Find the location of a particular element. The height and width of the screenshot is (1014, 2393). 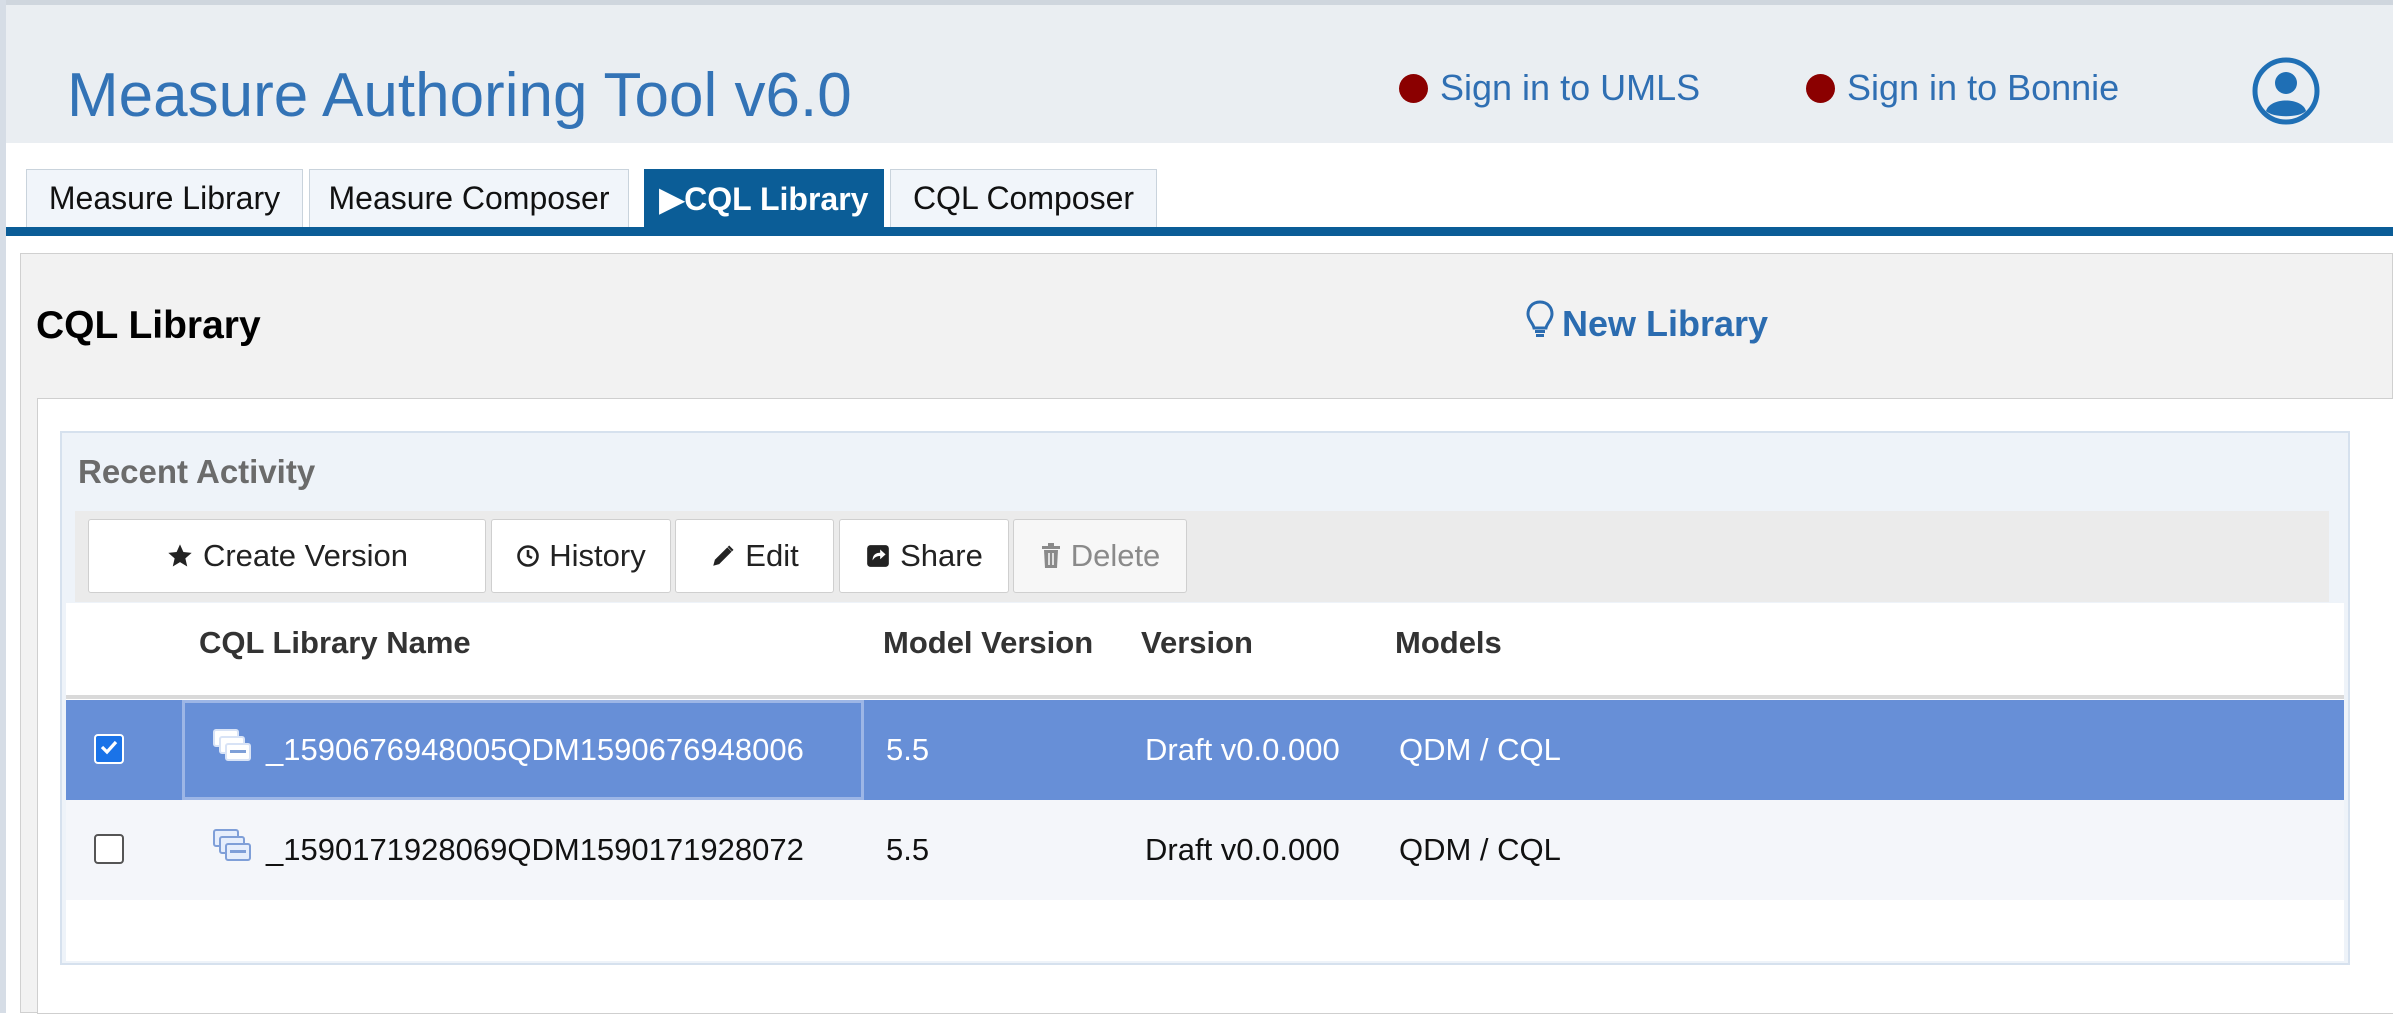

library-toolbar: Create Version History Edit Share Delete is located at coordinates (1202, 556).